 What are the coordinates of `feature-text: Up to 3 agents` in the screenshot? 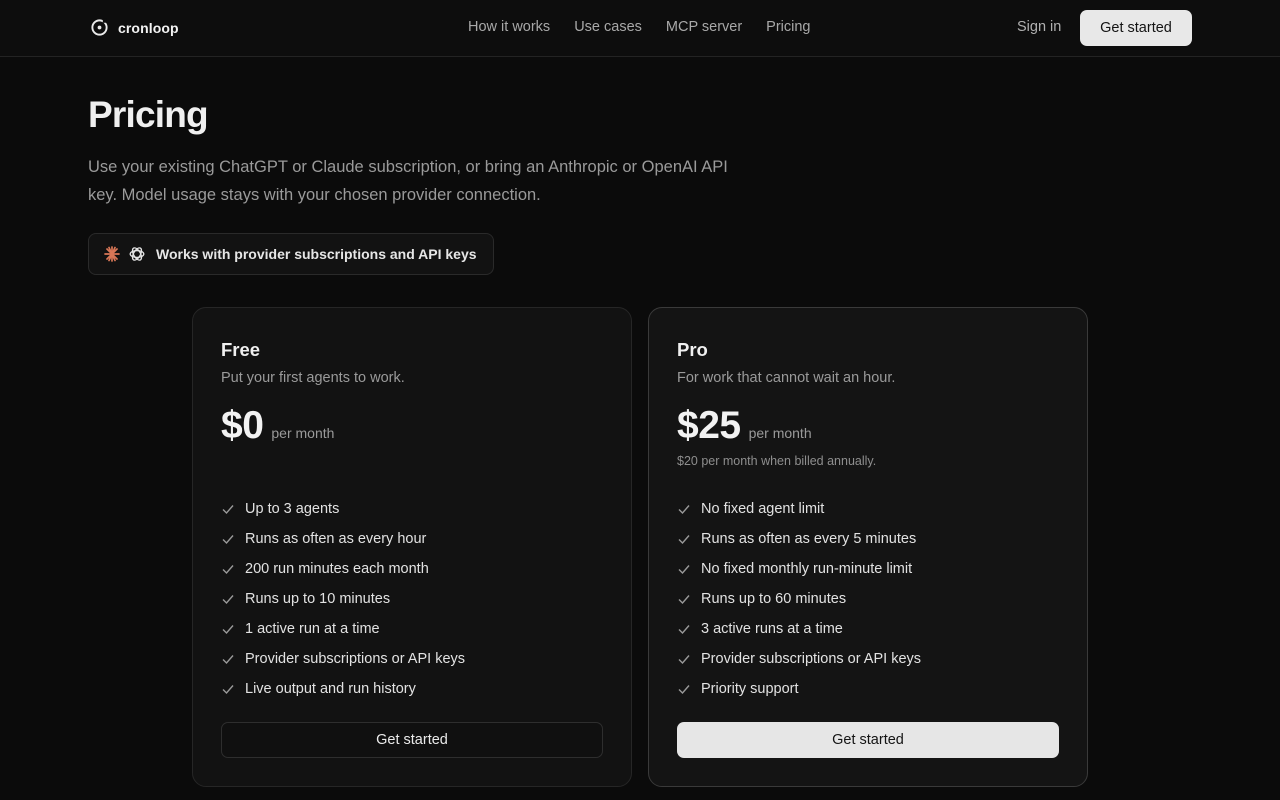 It's located at (292, 509).